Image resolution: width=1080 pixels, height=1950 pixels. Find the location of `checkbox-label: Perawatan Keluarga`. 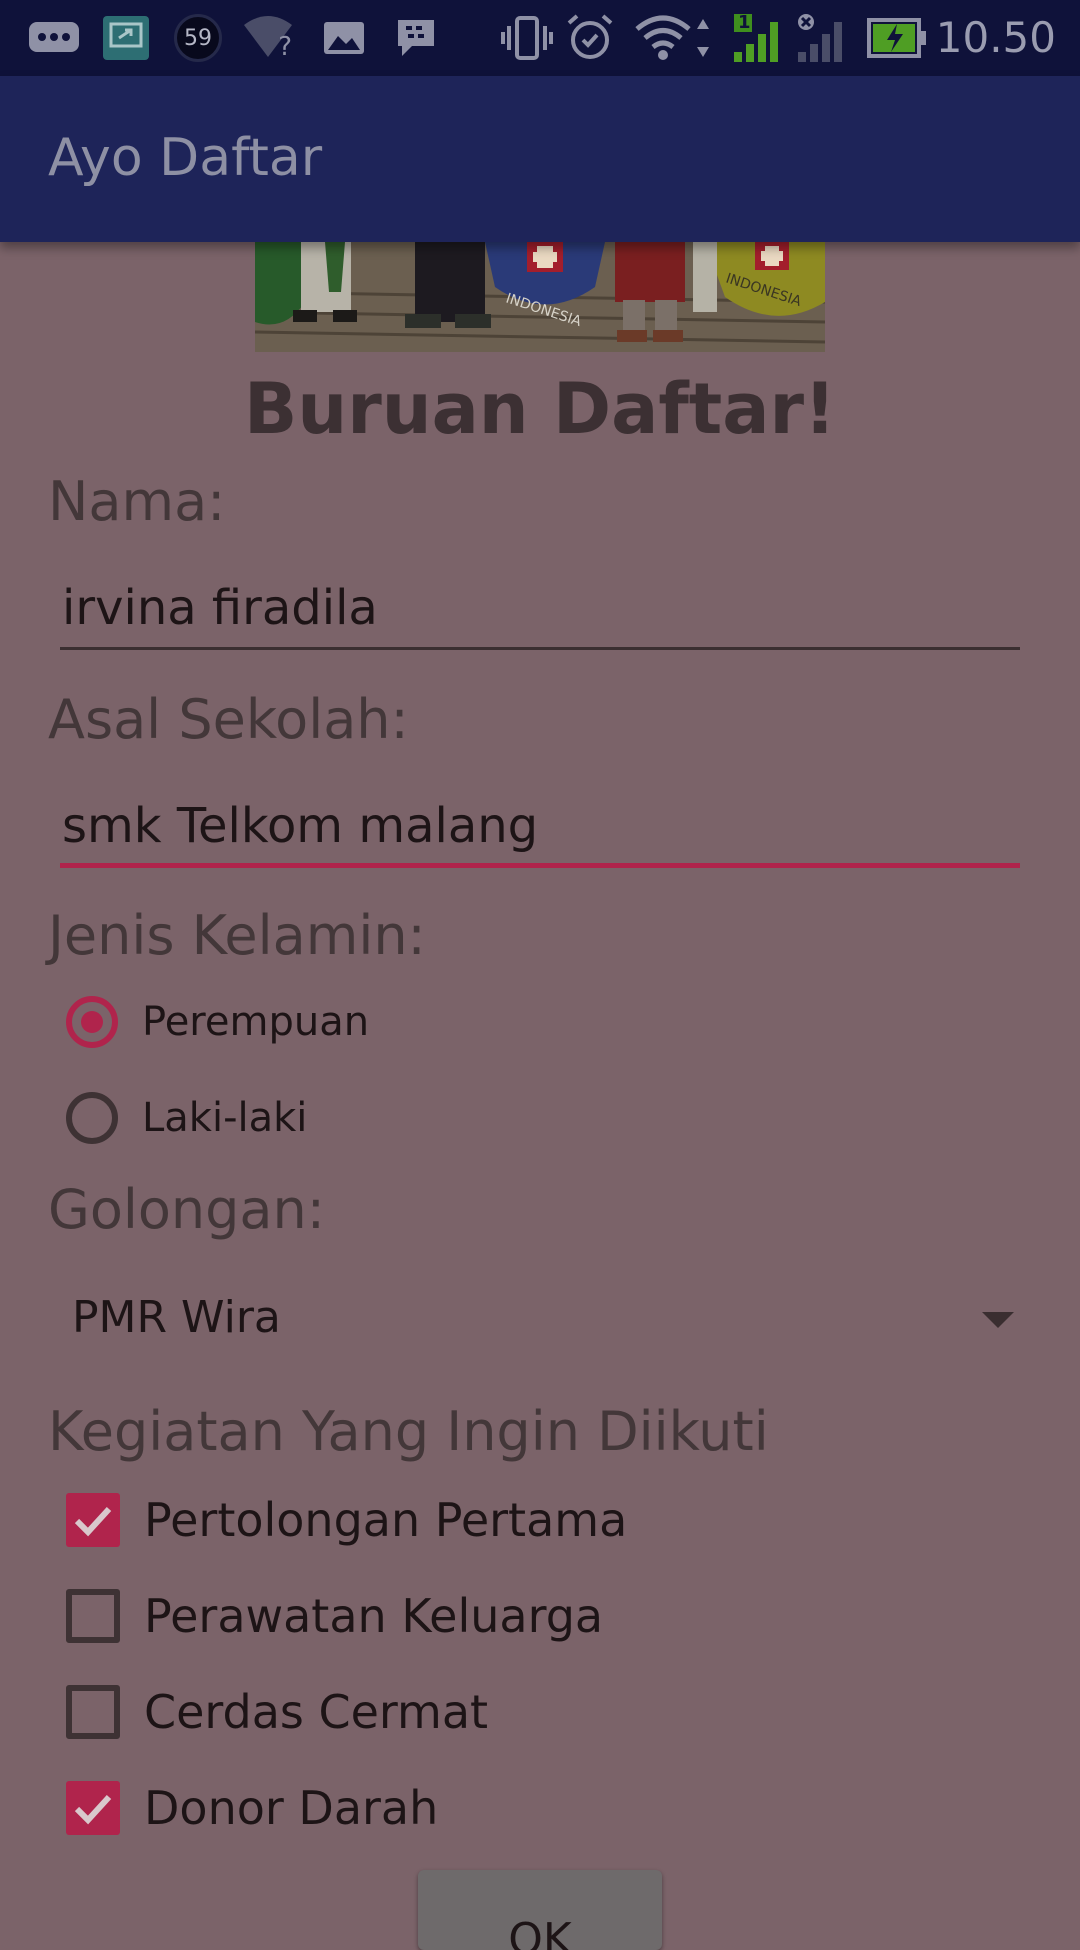

checkbox-label: Perawatan Keluarga is located at coordinates (374, 1616).